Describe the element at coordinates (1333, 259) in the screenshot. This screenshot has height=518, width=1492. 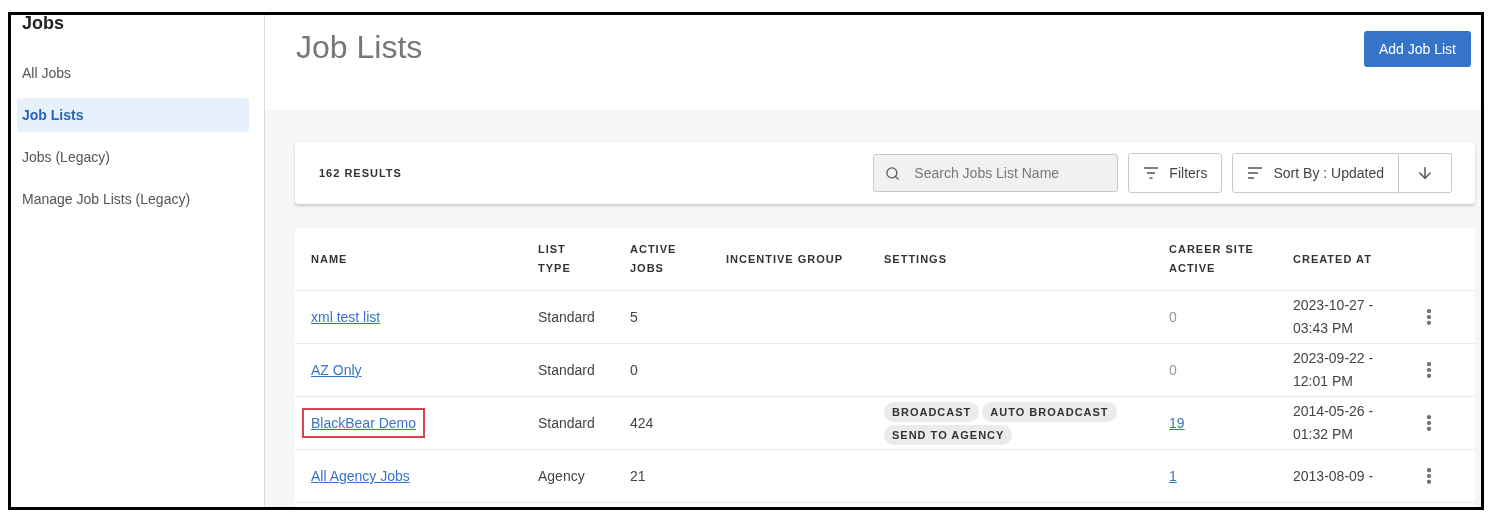
I see `column-header: CREATED AT` at that location.